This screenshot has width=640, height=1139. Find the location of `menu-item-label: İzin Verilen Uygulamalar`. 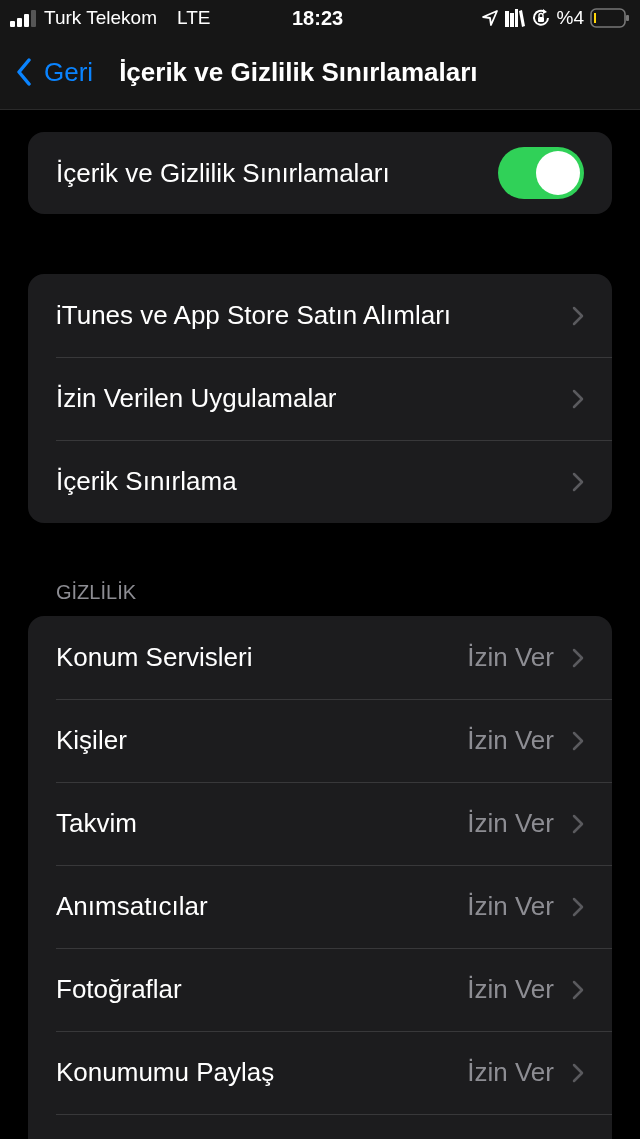

menu-item-label: İzin Verilen Uygulamalar is located at coordinates (314, 398).